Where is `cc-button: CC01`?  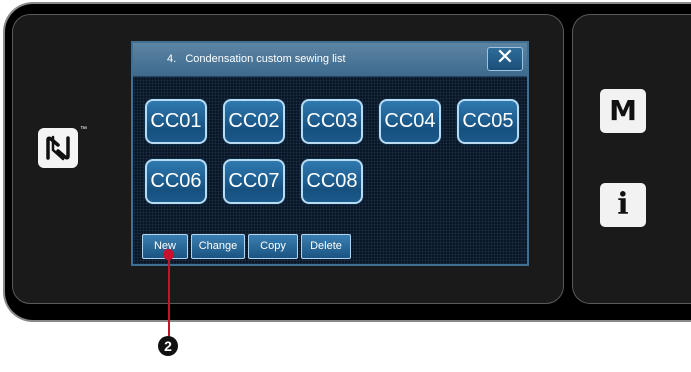
cc-button: CC01 is located at coordinates (176, 121).